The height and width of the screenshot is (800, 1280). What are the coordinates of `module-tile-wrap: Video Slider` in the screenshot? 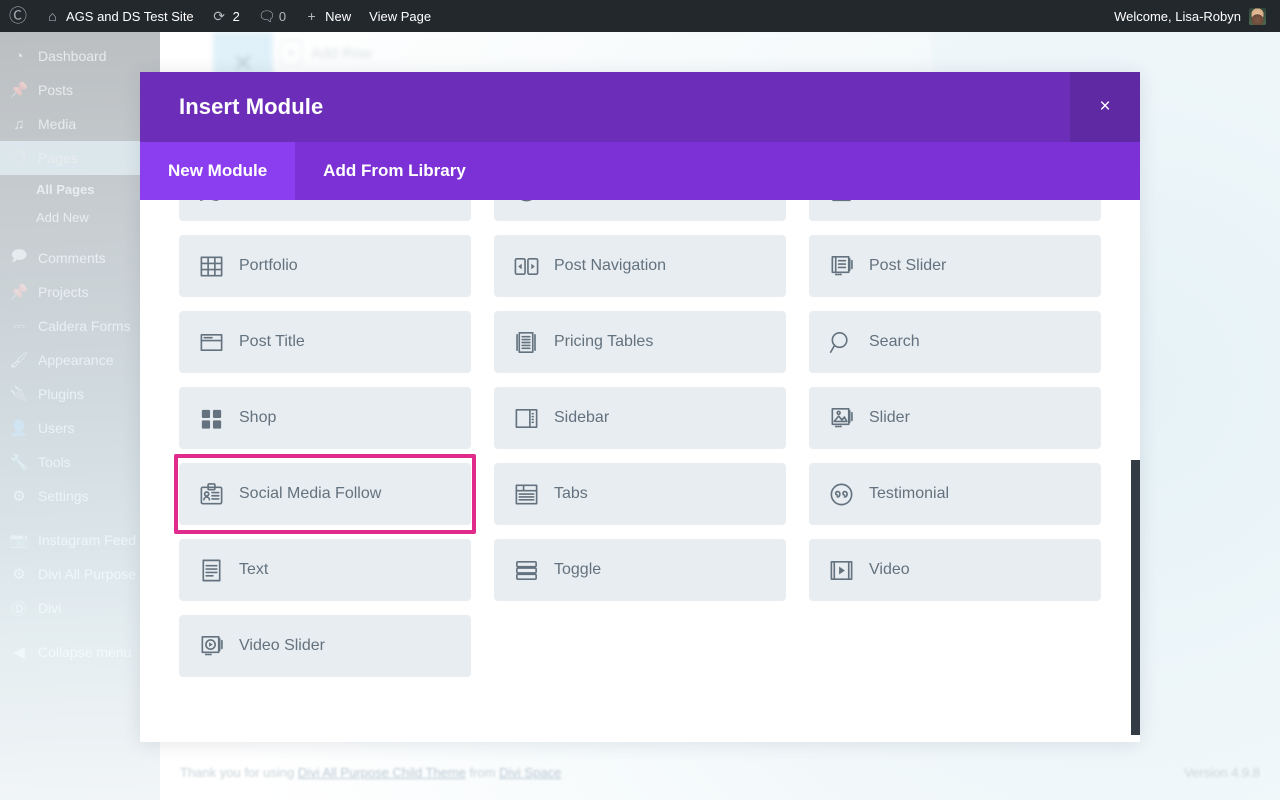 It's located at (325, 646).